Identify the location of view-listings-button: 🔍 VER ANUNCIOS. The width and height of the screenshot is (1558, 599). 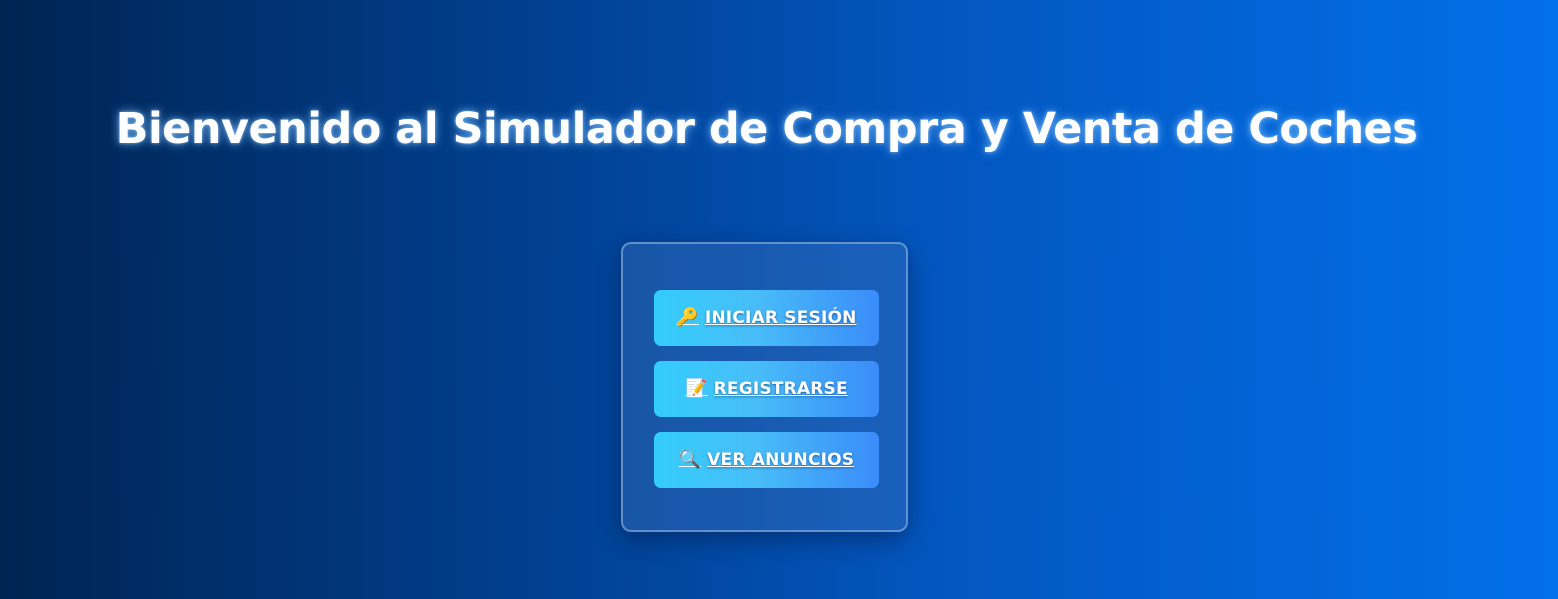
(766, 460).